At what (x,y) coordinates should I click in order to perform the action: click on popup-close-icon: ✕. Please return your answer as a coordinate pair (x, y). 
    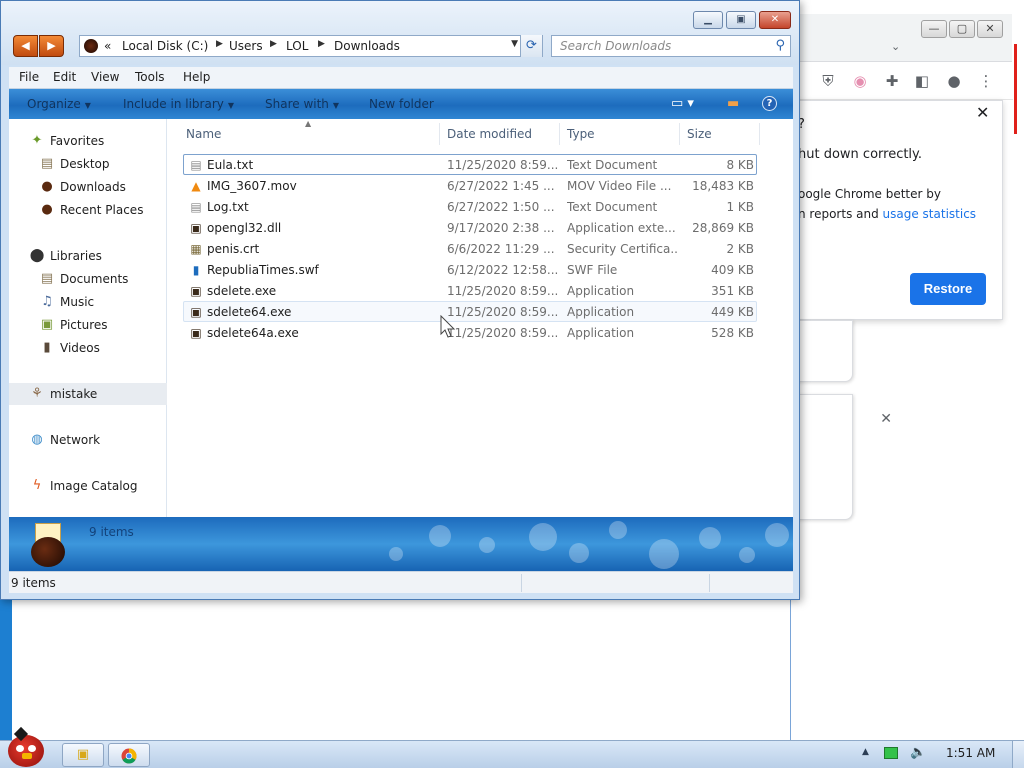
    Looking at the image, I should click on (982, 112).